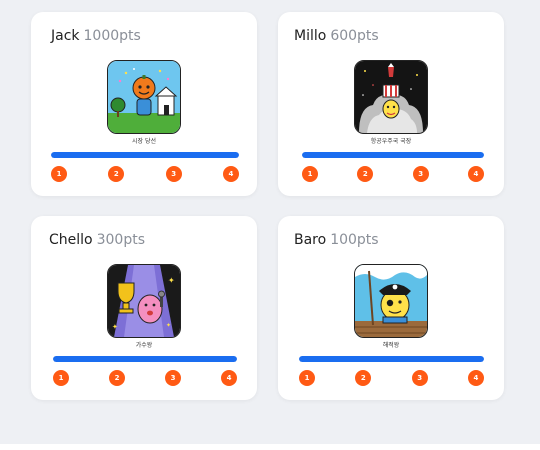 The height and width of the screenshot is (450, 540). I want to click on badge: ✦ ✦ ✦ 가수왕, so click(144, 307).